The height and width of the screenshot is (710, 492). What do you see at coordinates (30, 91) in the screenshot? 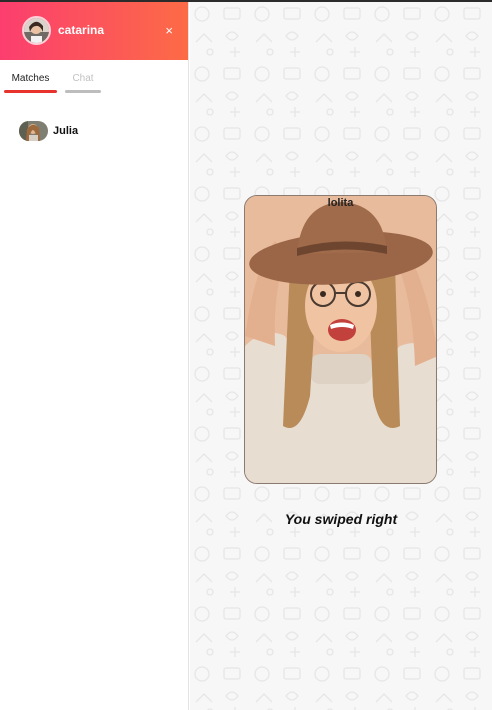
I see `tab-matches-indicator` at bounding box center [30, 91].